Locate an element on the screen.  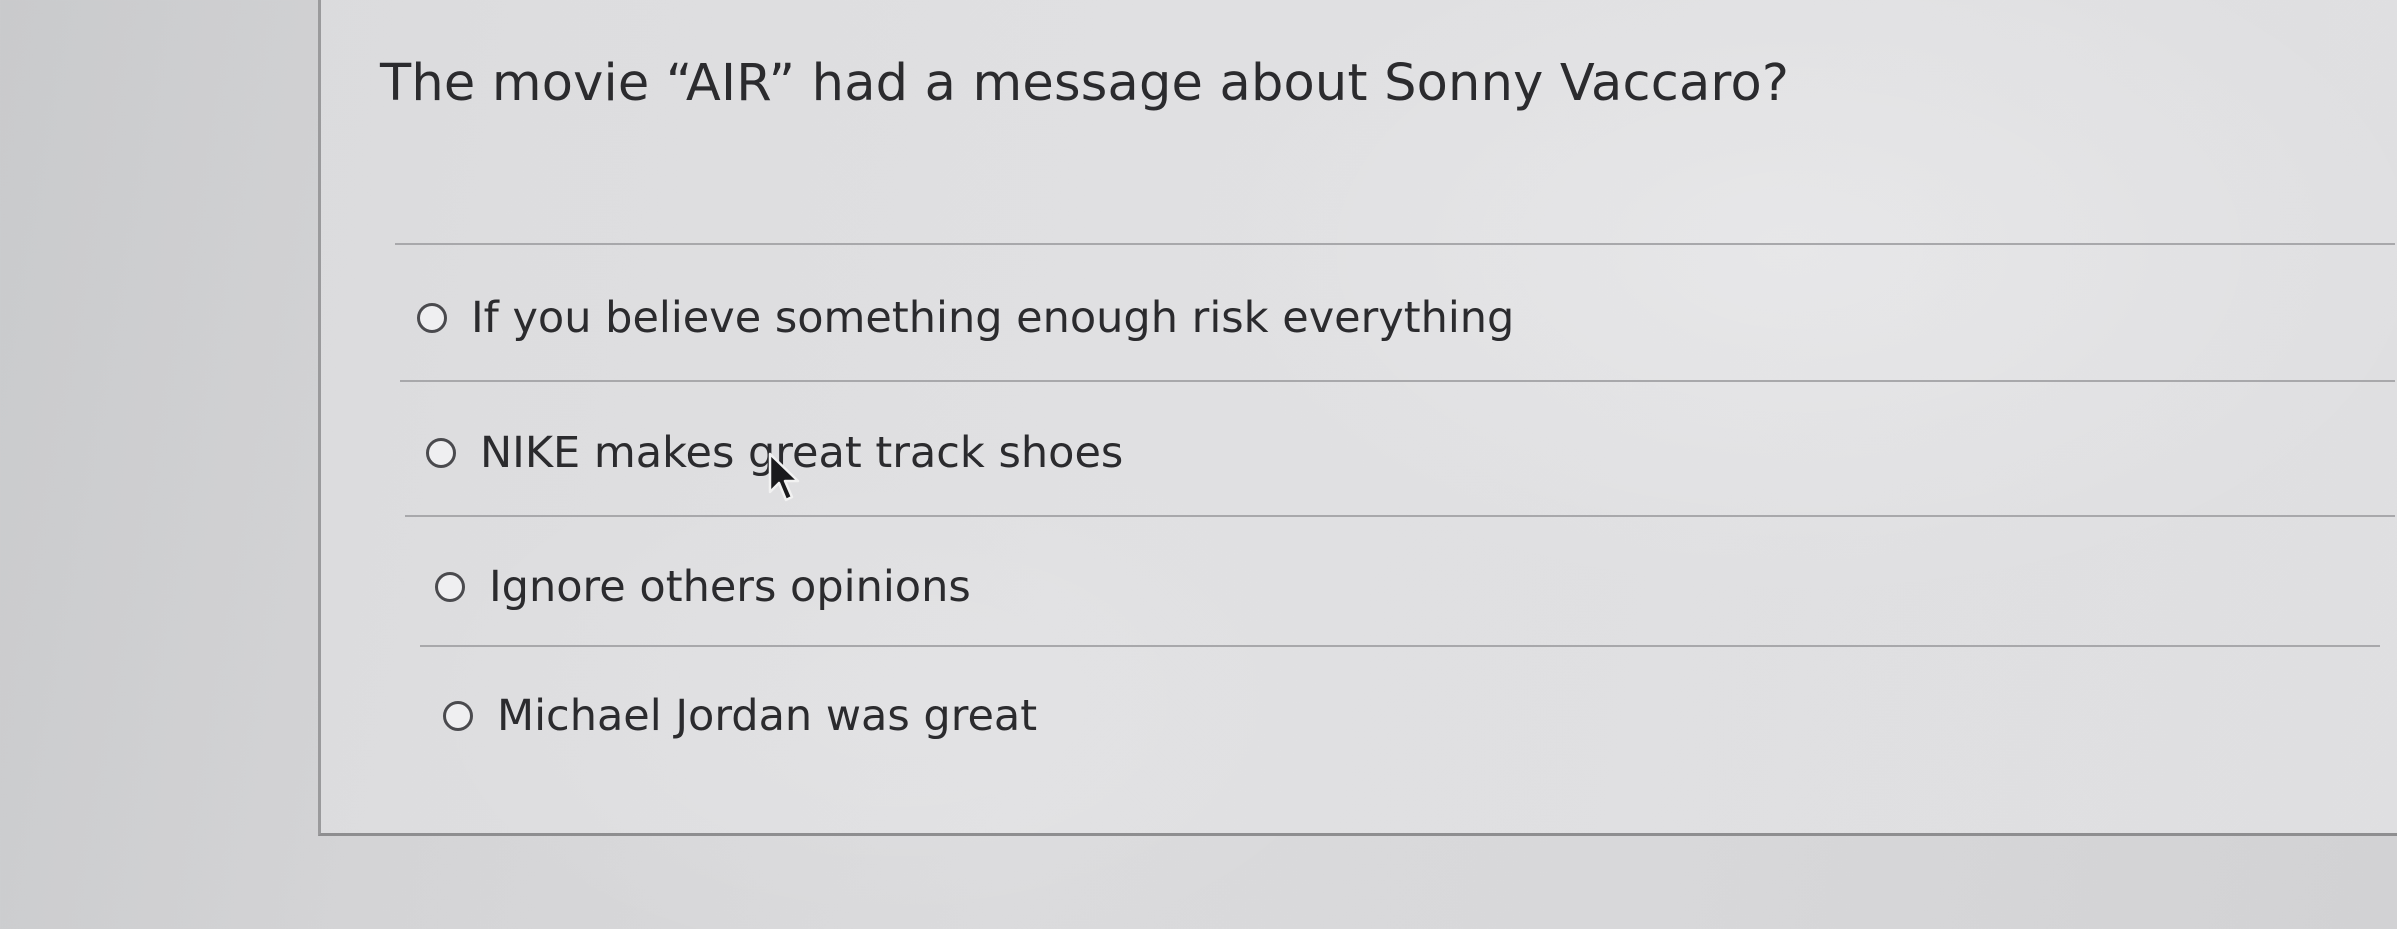
option-4: Michael Jordan was great is located at coordinates (740, 716).